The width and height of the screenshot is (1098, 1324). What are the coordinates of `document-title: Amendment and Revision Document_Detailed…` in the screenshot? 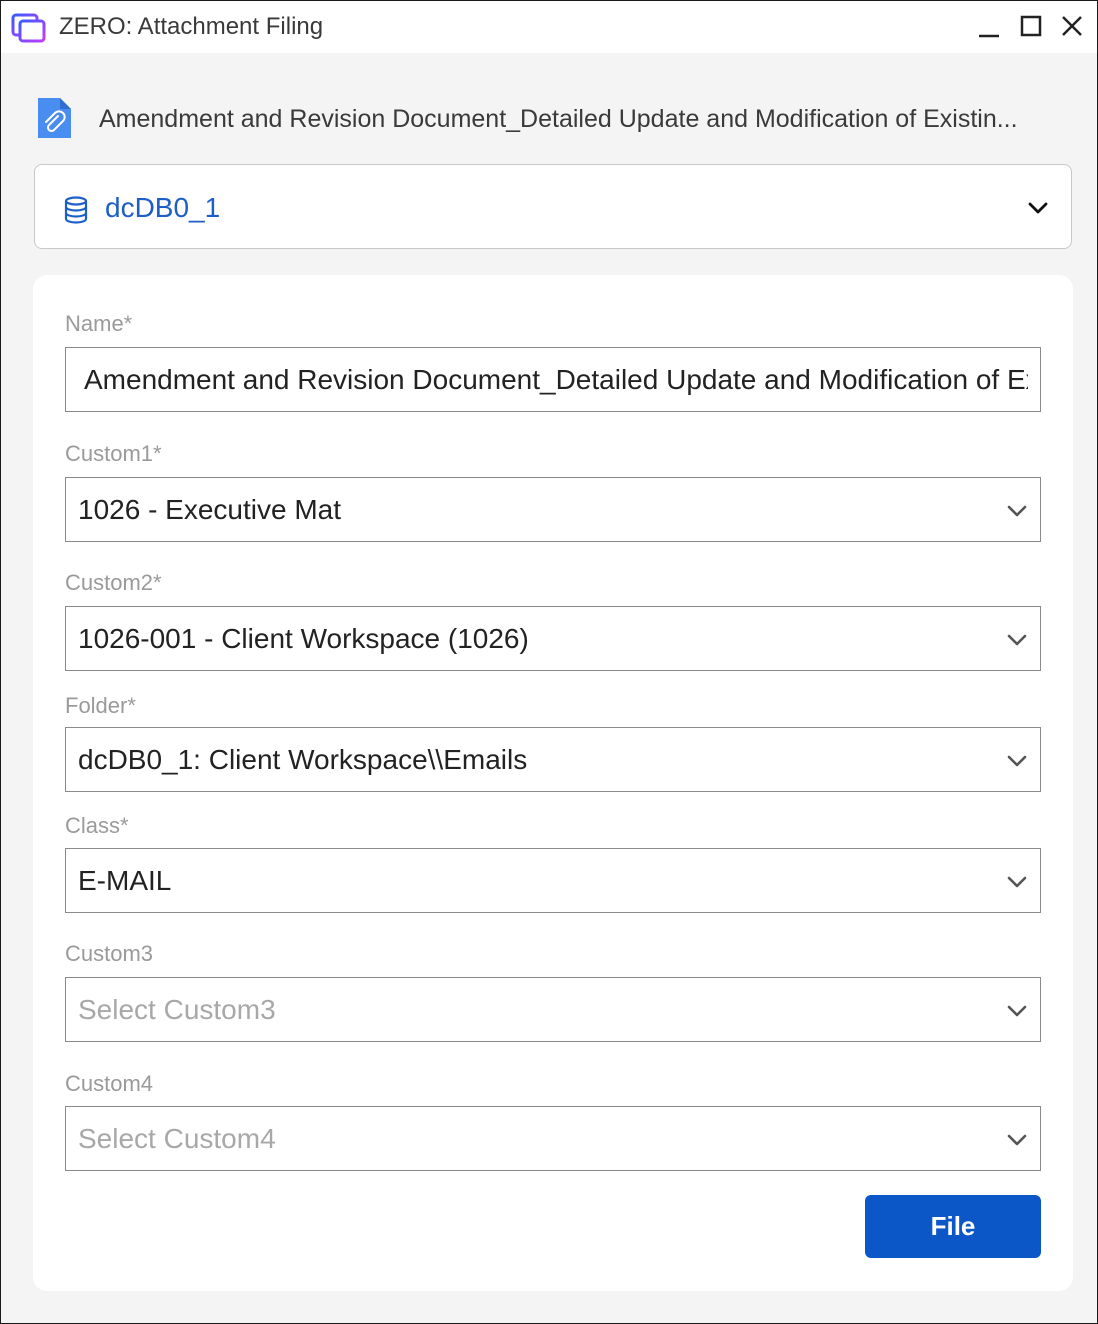 It's located at (558, 119).